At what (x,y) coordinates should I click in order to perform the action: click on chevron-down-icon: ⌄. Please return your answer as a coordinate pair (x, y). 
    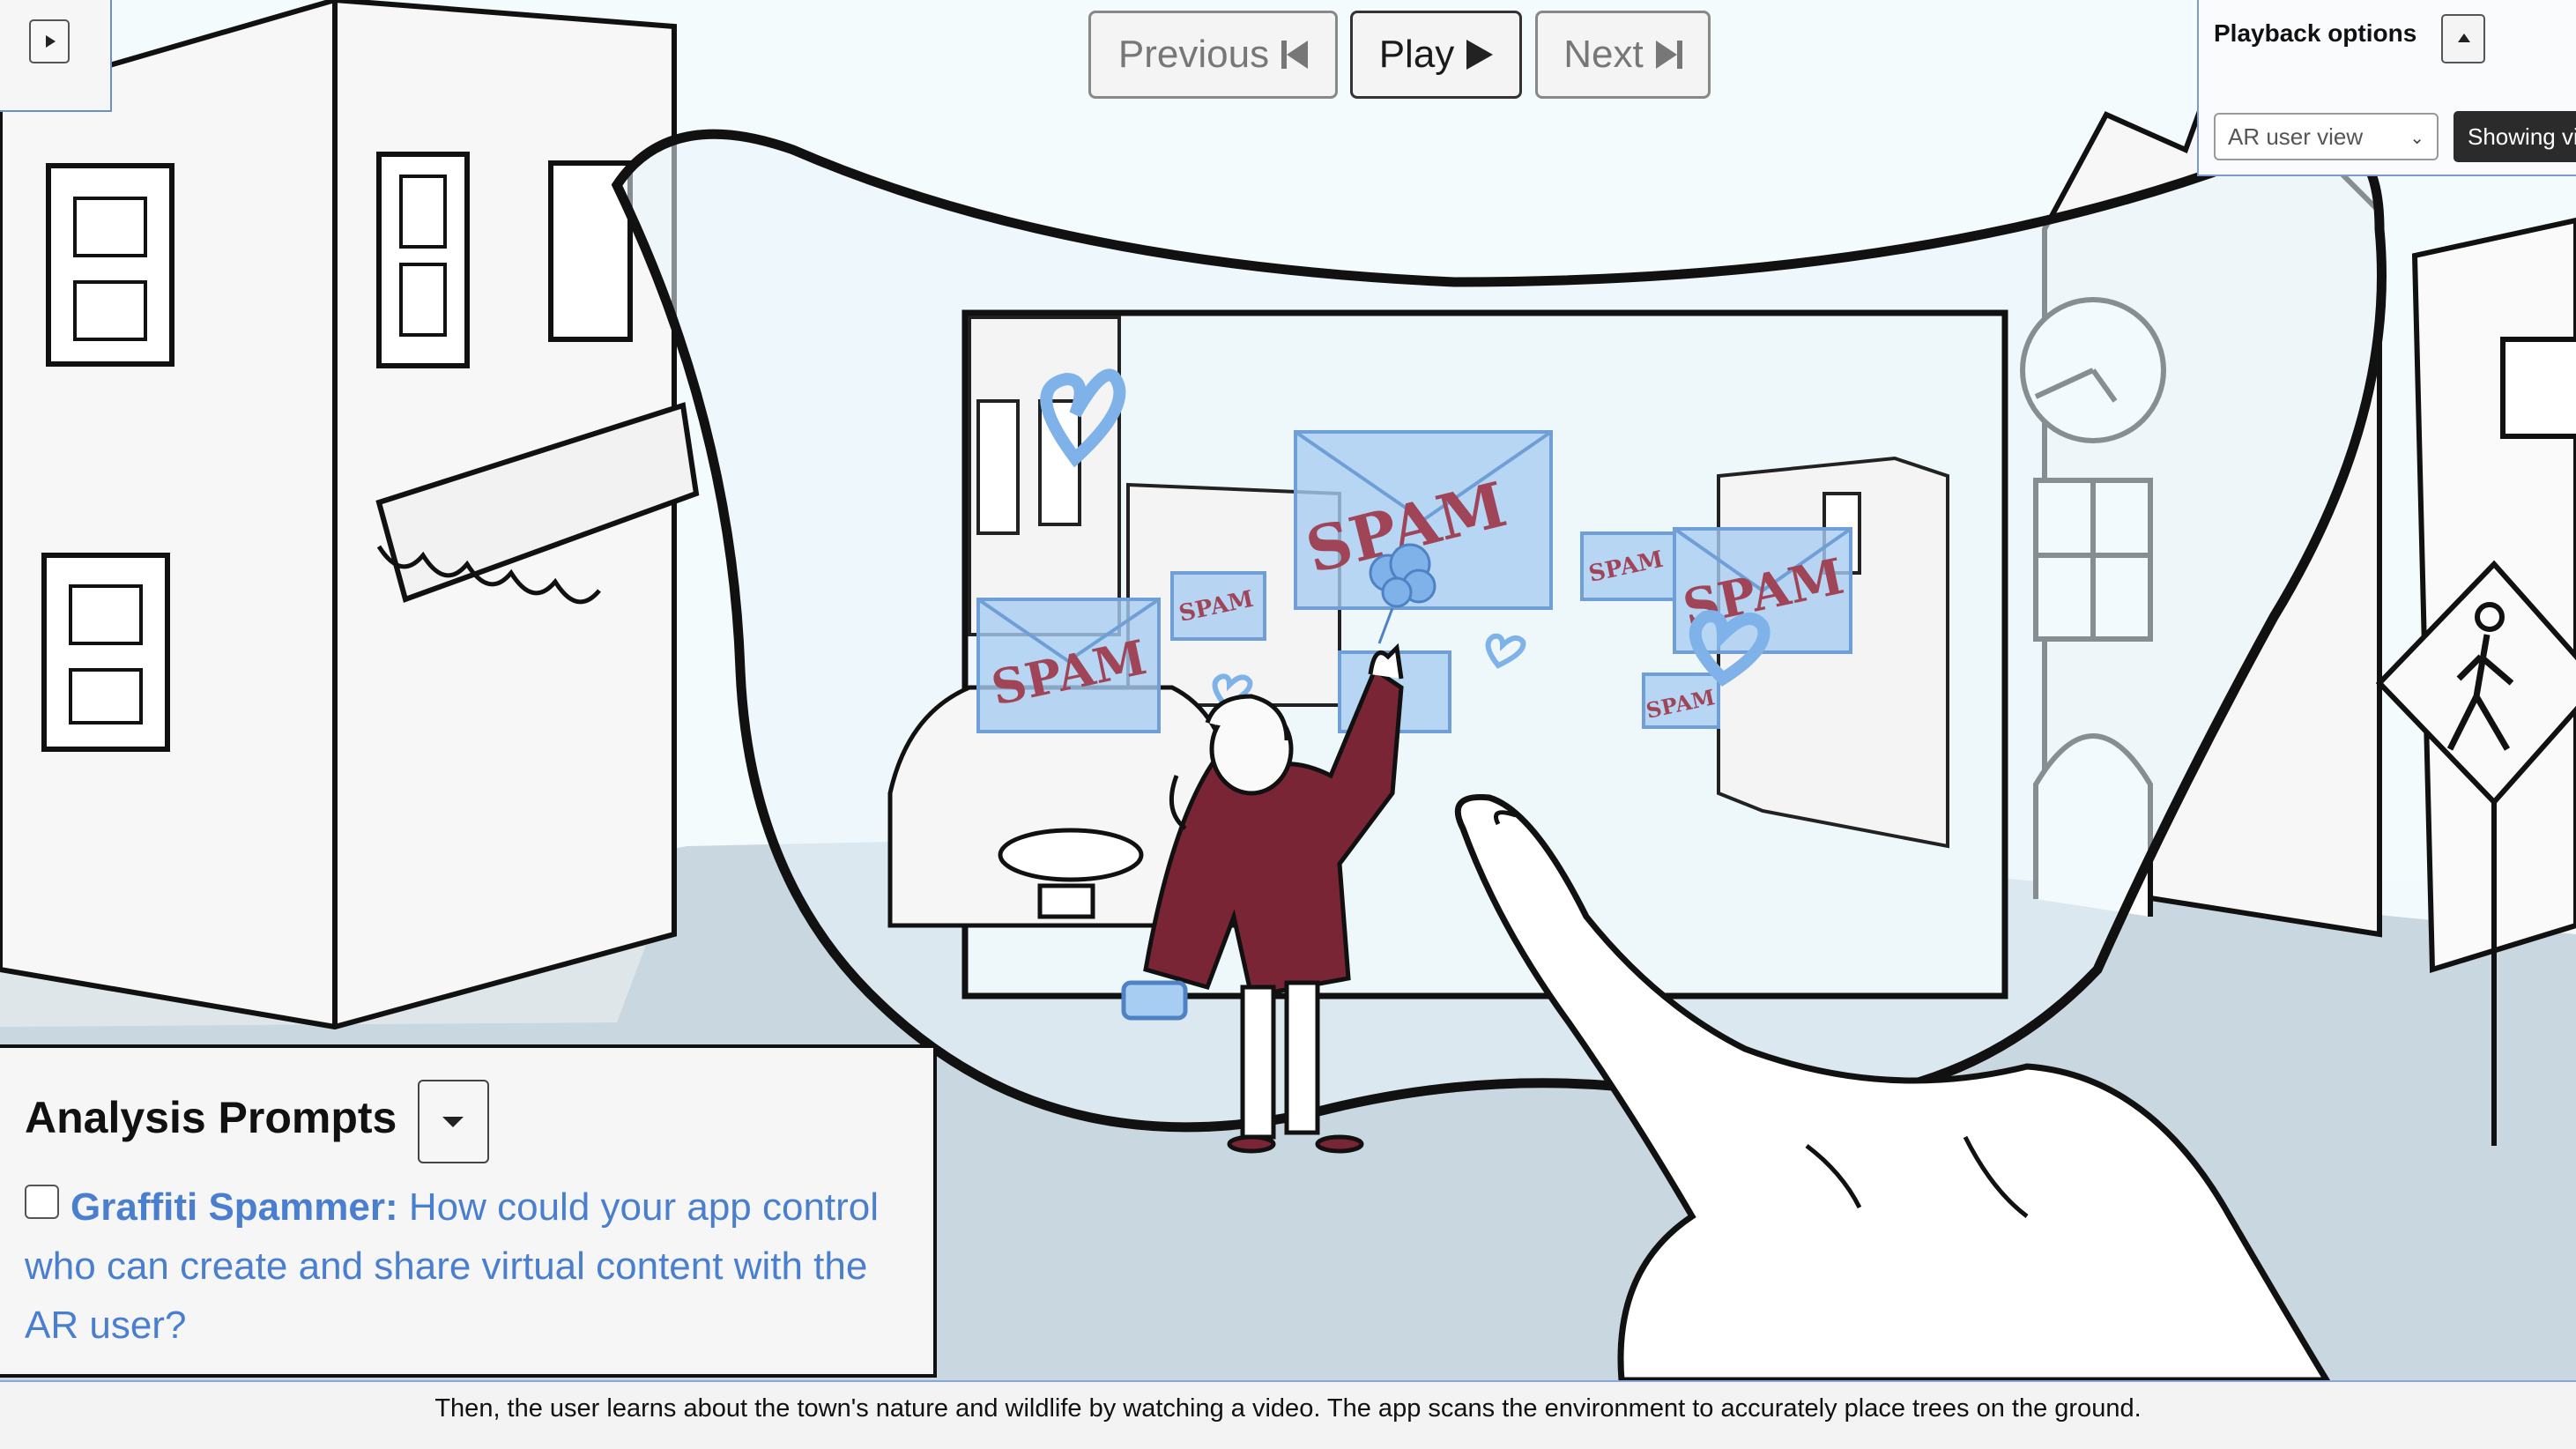
    Looking at the image, I should click on (2416, 138).